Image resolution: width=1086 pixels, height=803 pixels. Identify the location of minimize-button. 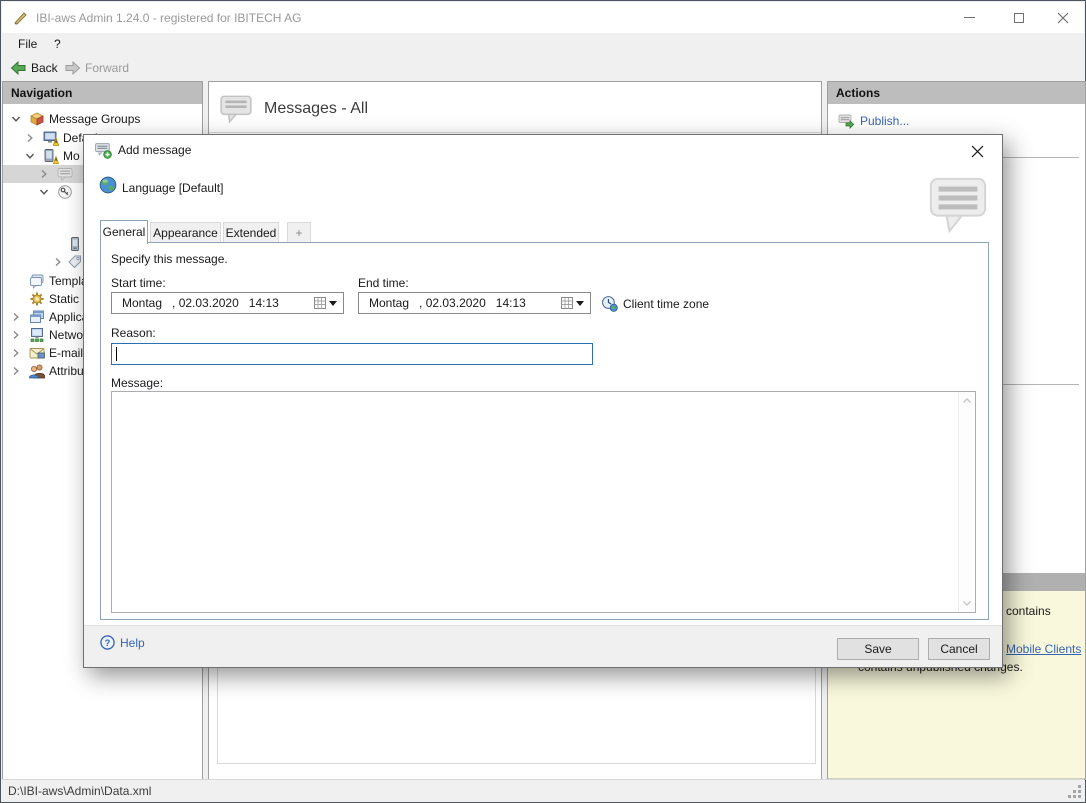
(969, 17).